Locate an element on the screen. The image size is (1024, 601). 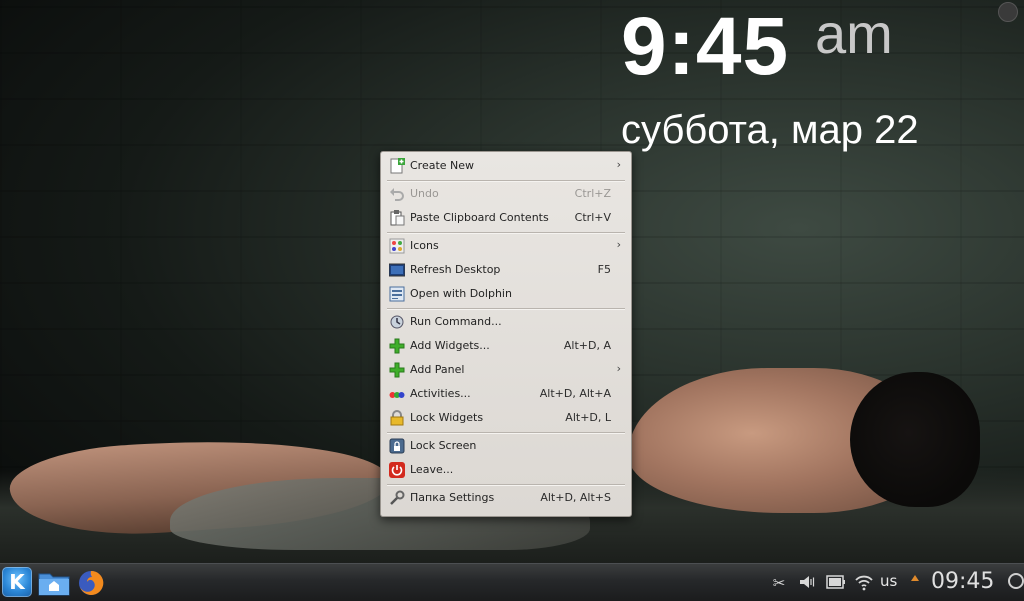
settings-icon is located at coordinates (397, 498).